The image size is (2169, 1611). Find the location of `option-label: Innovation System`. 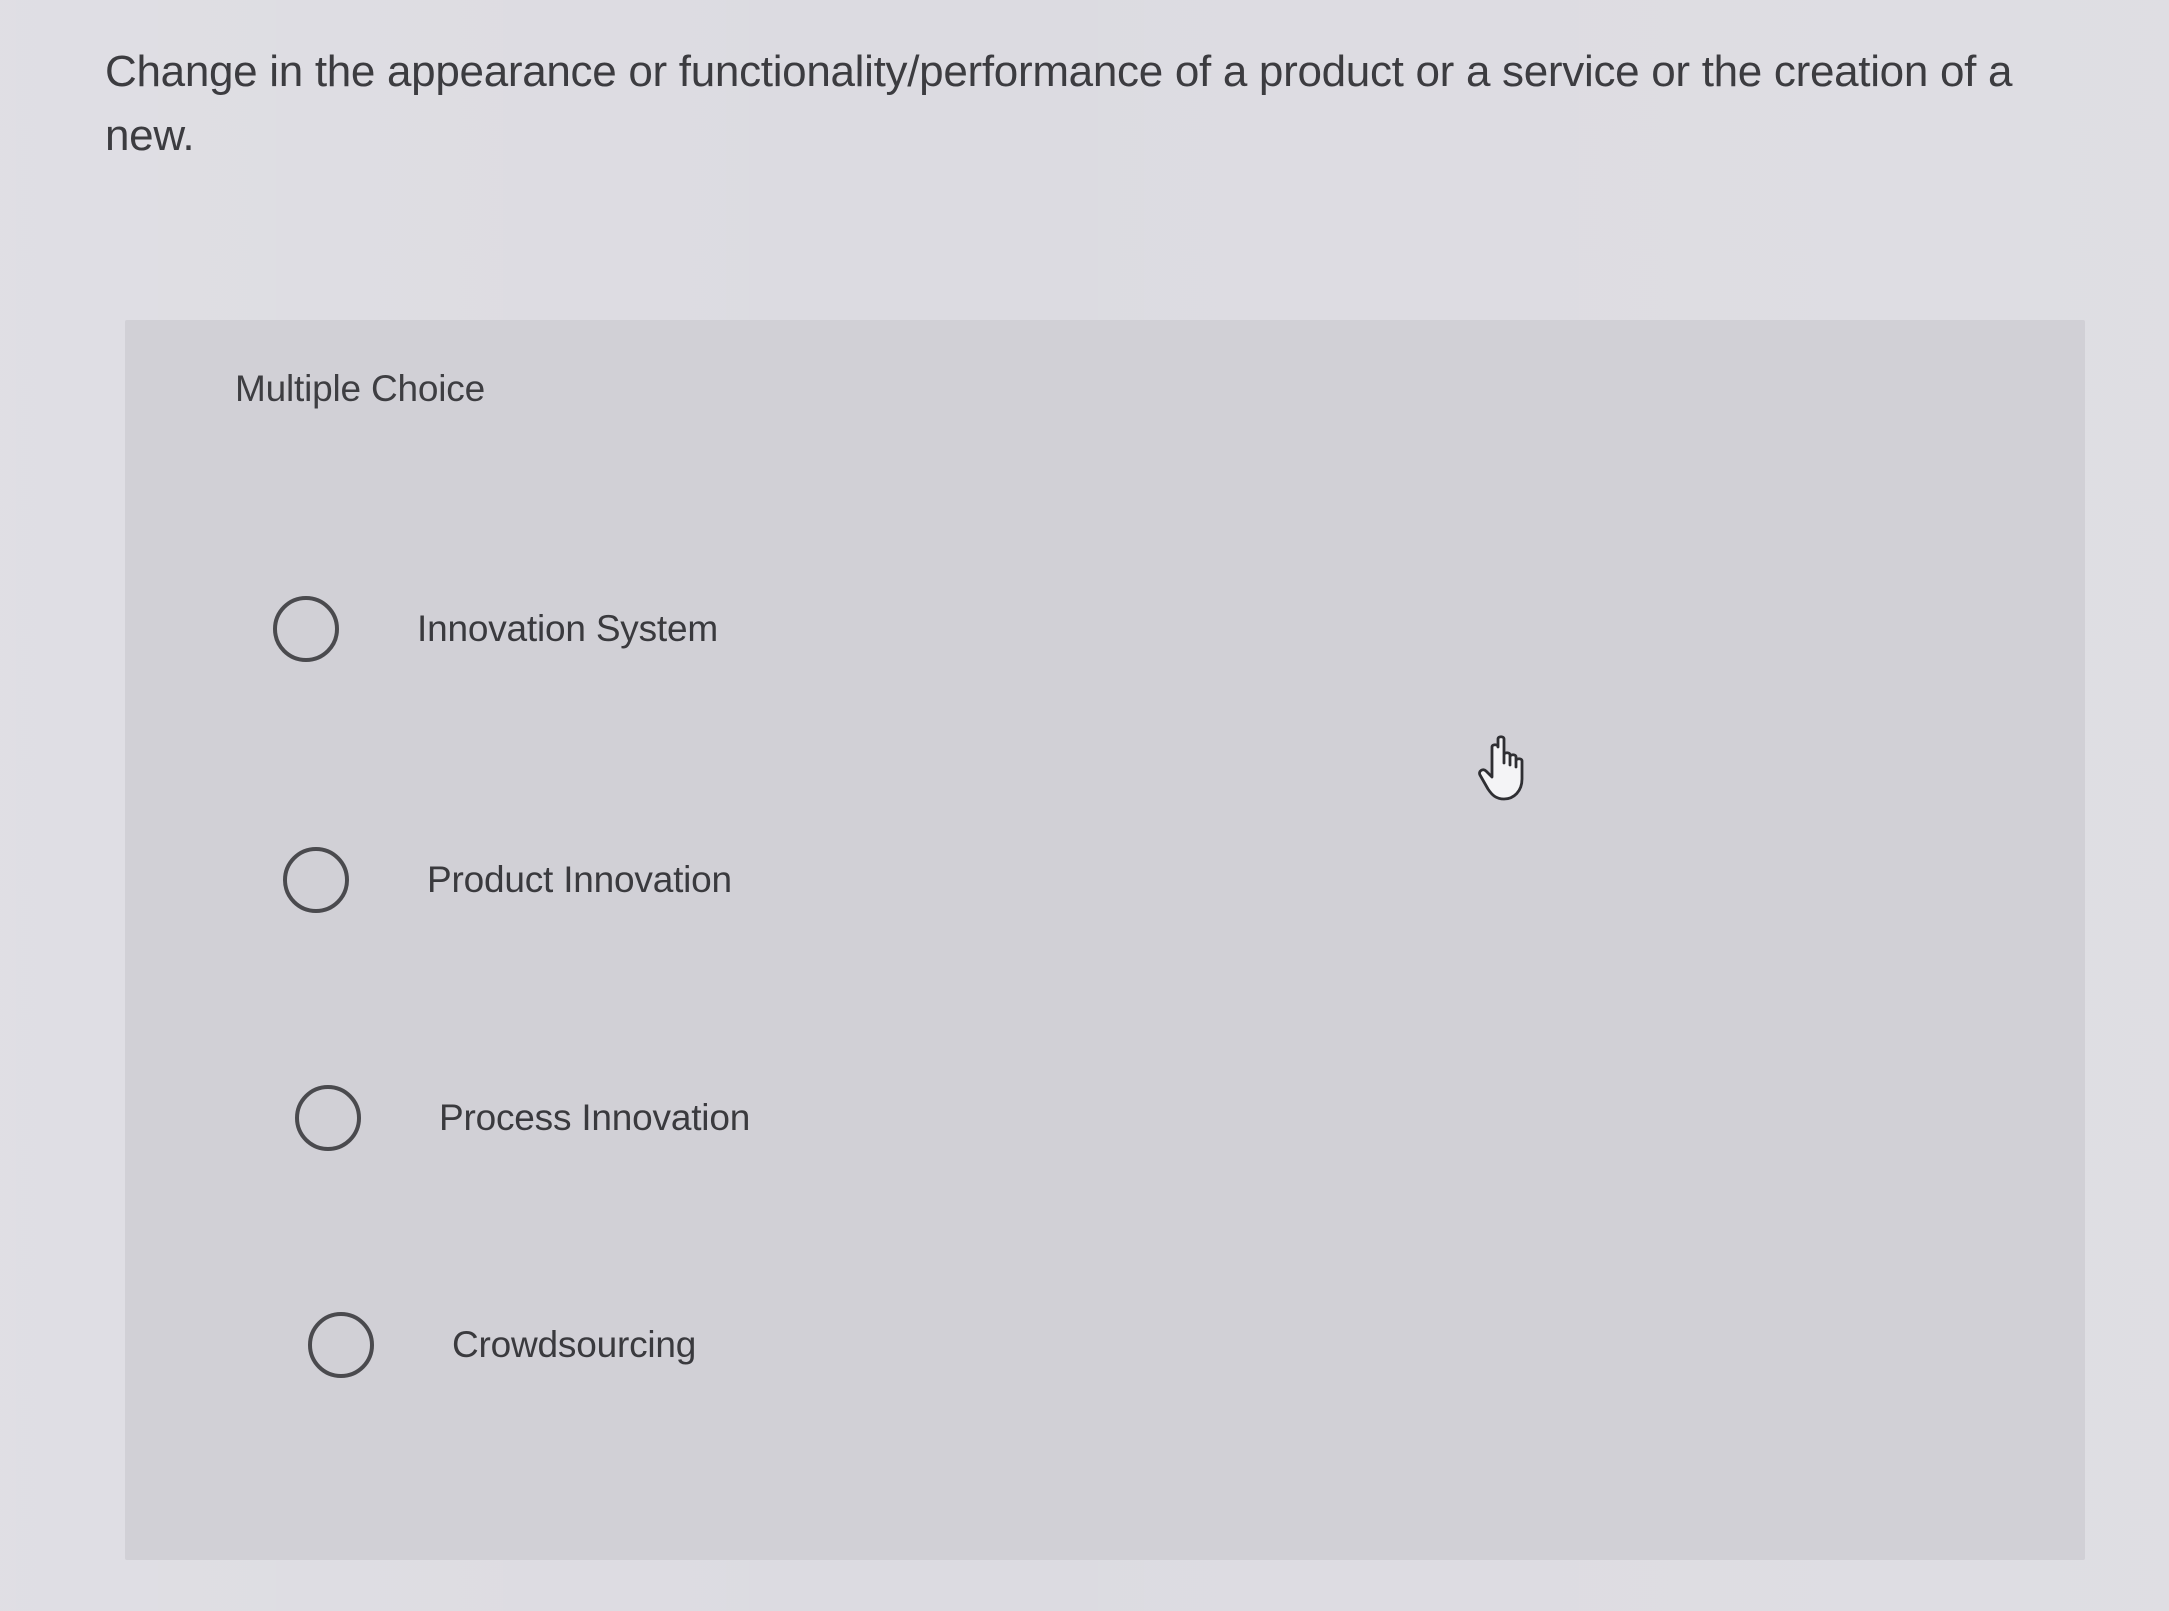

option-label: Innovation System is located at coordinates (567, 628).